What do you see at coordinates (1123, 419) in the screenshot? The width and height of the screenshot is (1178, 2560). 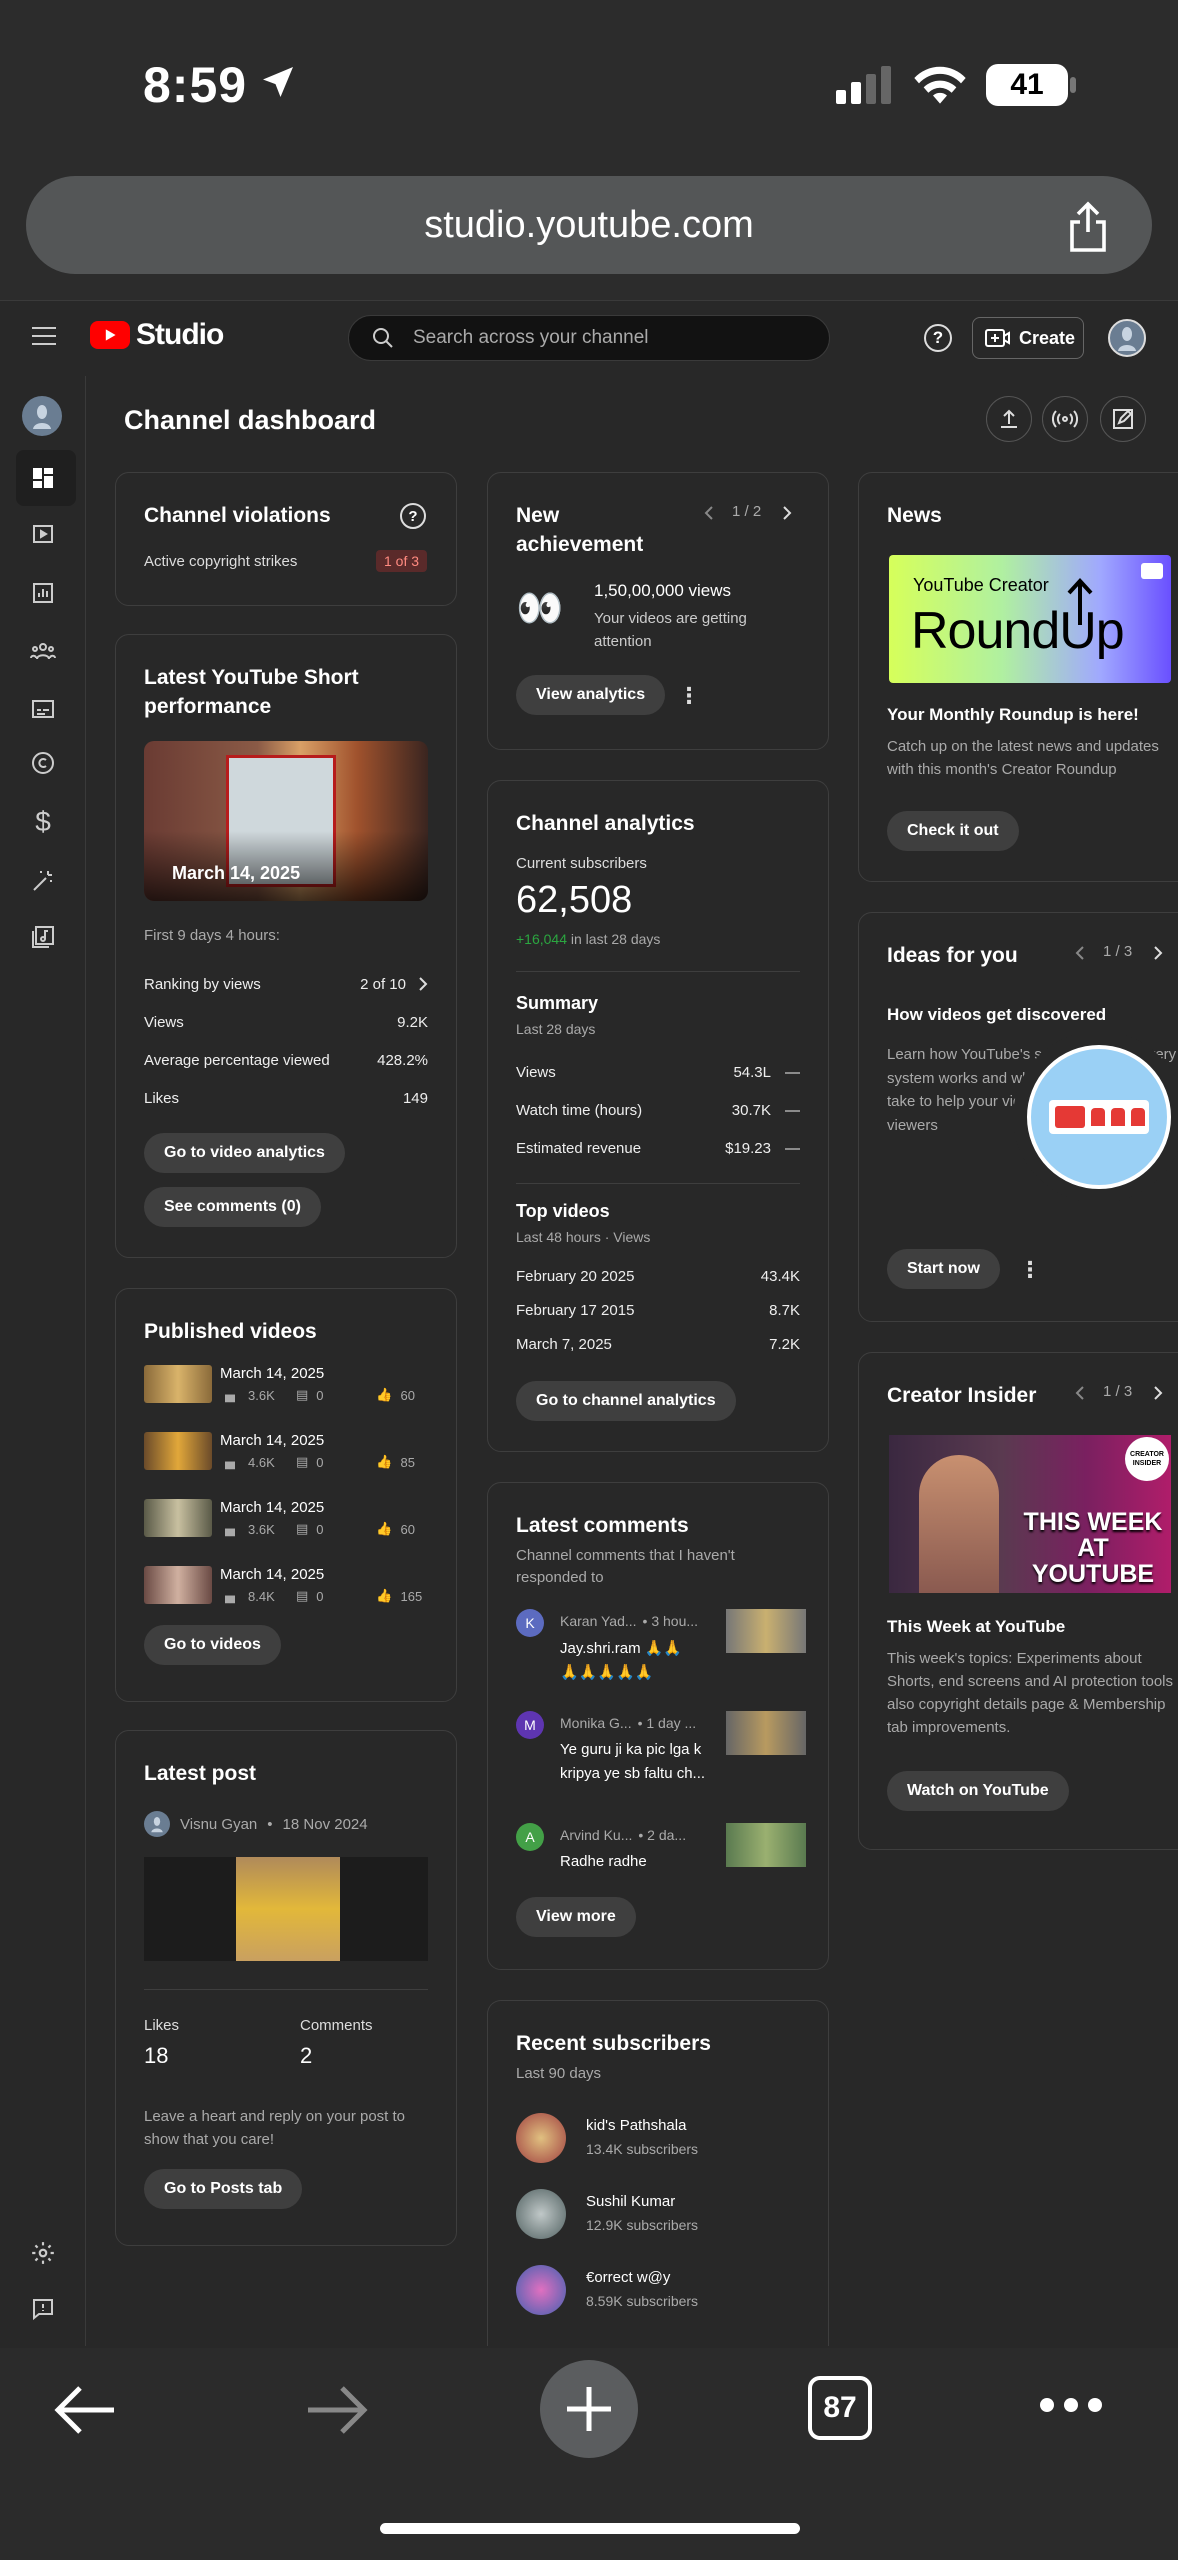 I see `create-post-button` at bounding box center [1123, 419].